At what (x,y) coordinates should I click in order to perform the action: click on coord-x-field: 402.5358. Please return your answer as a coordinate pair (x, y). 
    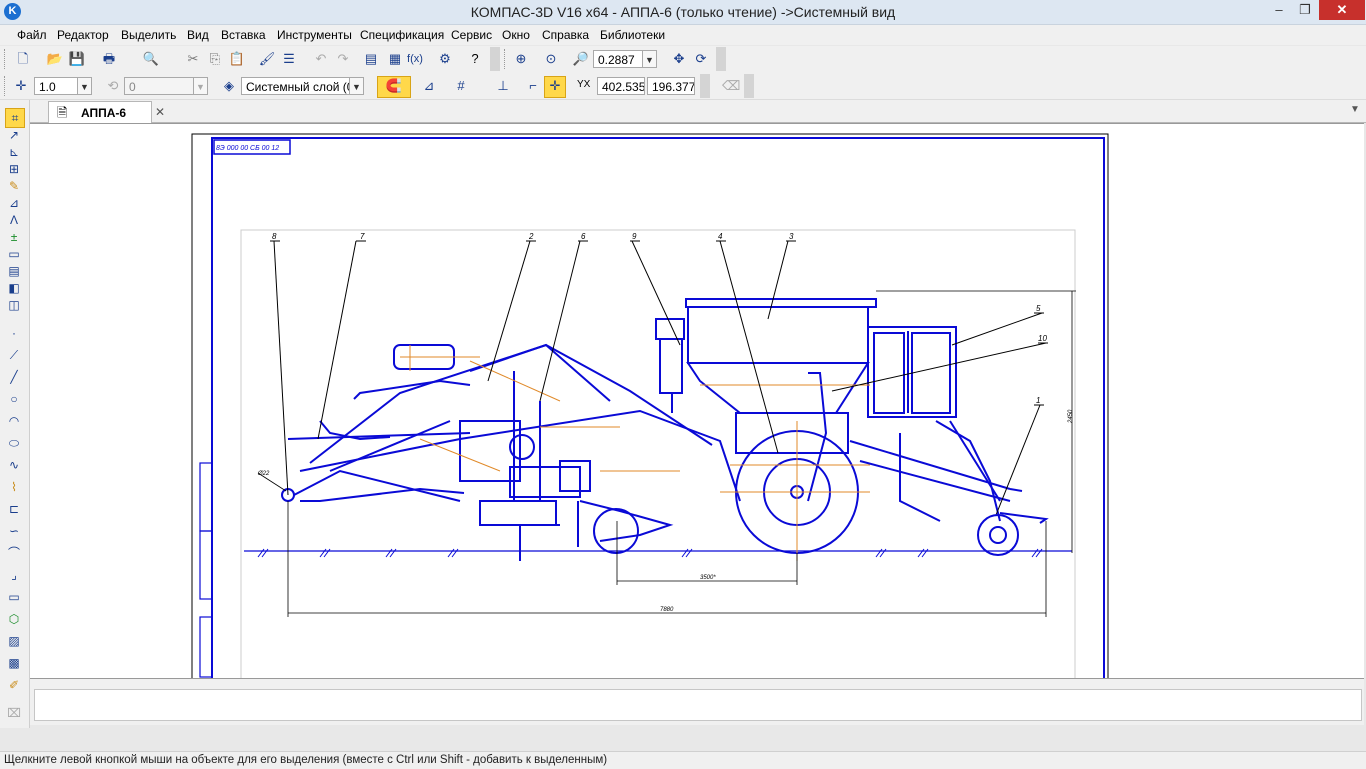
    Looking at the image, I should click on (621, 86).